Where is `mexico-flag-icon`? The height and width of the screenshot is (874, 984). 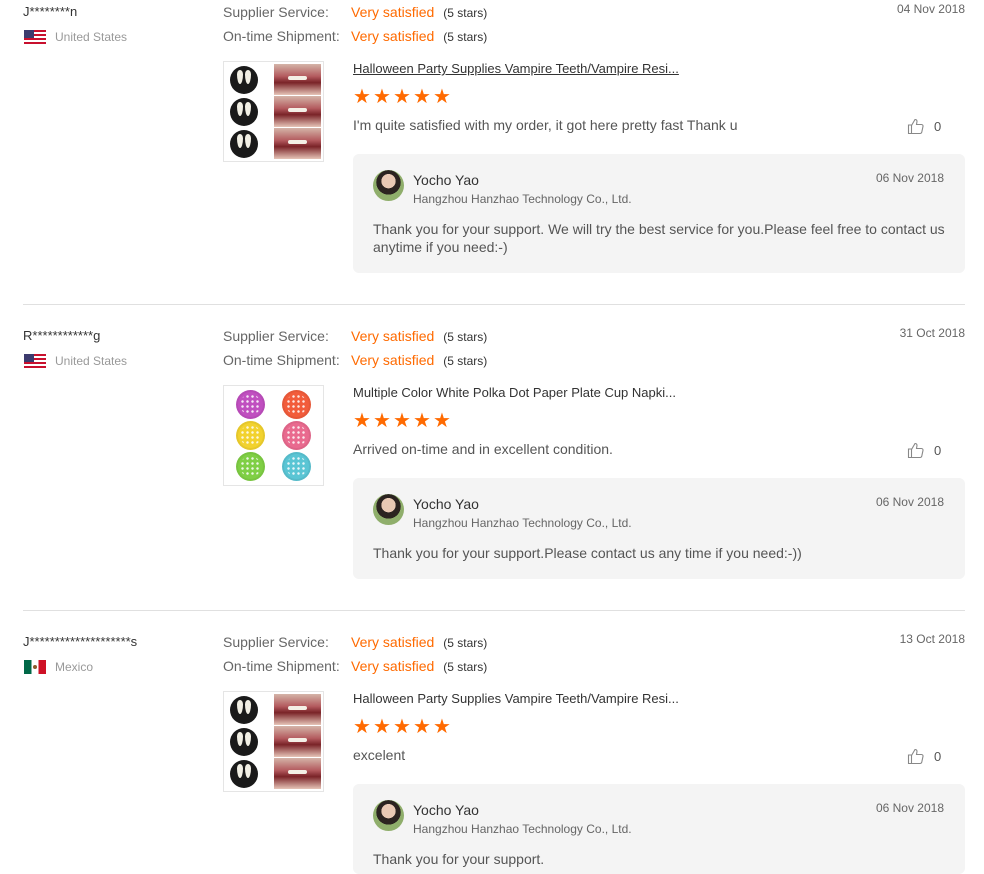 mexico-flag-icon is located at coordinates (35, 667).